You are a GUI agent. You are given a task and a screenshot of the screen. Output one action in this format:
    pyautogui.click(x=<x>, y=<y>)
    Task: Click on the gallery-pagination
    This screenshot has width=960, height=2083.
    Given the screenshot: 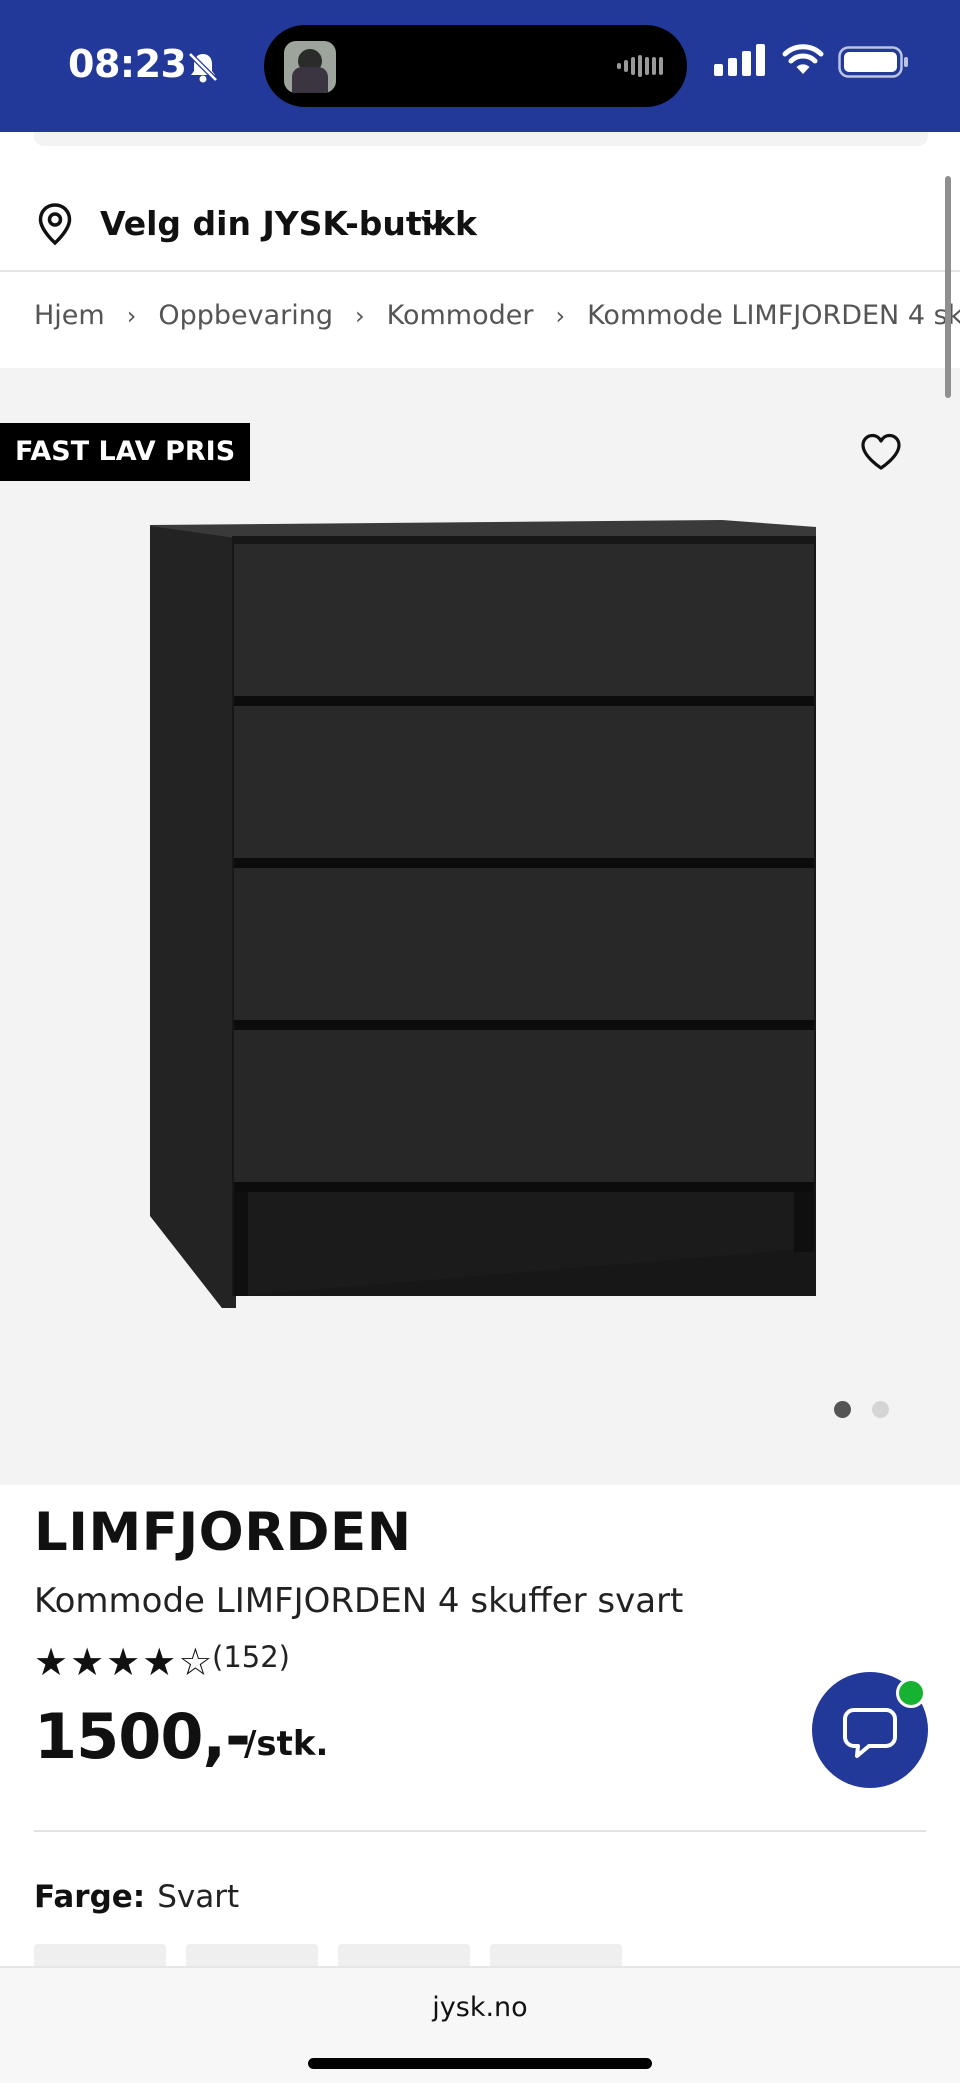 What is the action you would take?
    pyautogui.click(x=872, y=1411)
    